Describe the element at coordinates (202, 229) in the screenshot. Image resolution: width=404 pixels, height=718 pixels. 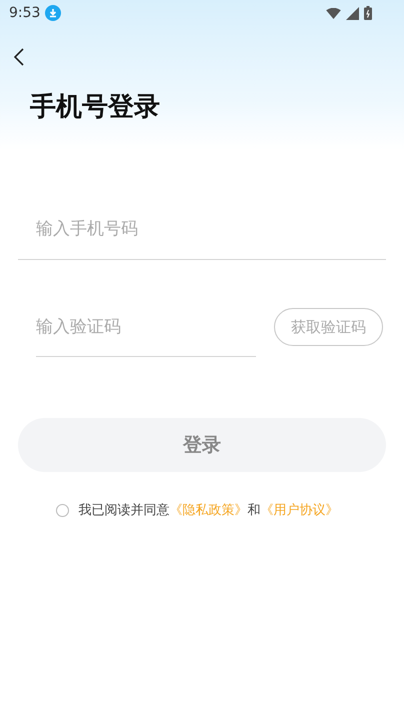
I see `phone-input-field: 输入手机号码` at that location.